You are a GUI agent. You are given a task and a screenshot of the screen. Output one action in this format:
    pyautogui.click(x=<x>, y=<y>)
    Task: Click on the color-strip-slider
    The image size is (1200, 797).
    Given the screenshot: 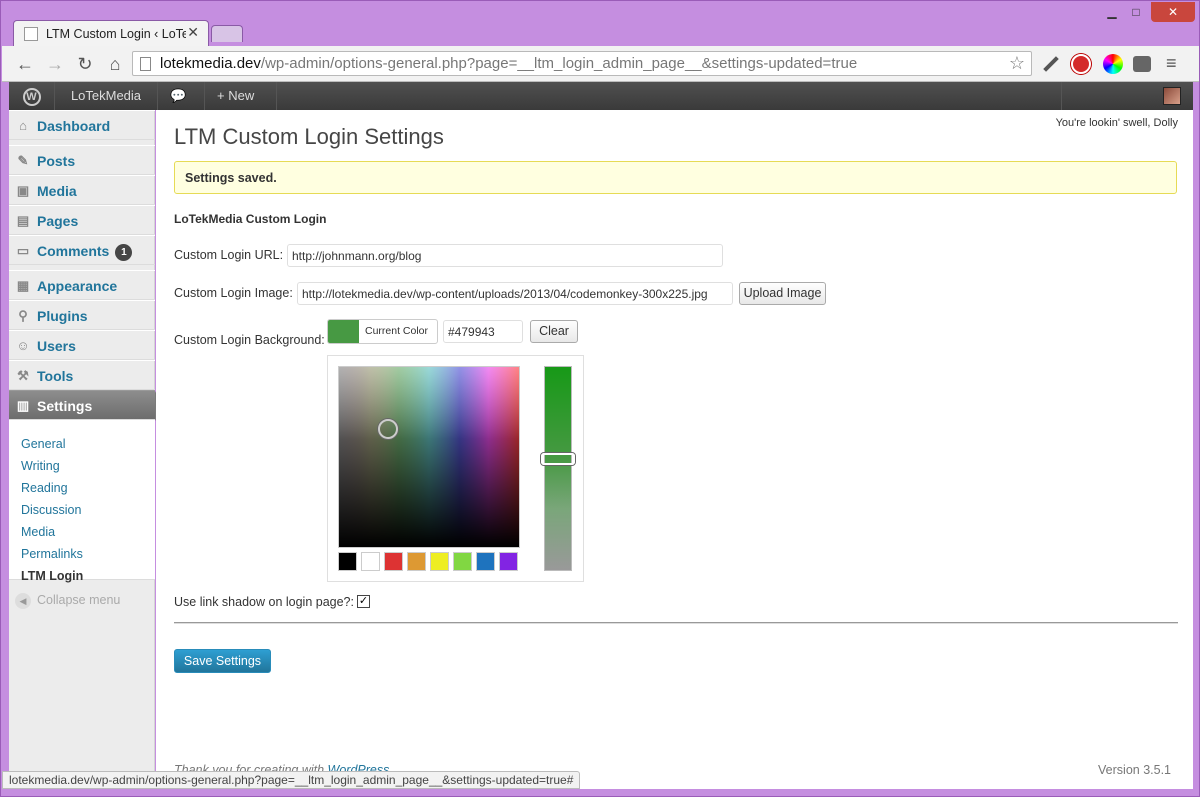 What is the action you would take?
    pyautogui.click(x=558, y=468)
    